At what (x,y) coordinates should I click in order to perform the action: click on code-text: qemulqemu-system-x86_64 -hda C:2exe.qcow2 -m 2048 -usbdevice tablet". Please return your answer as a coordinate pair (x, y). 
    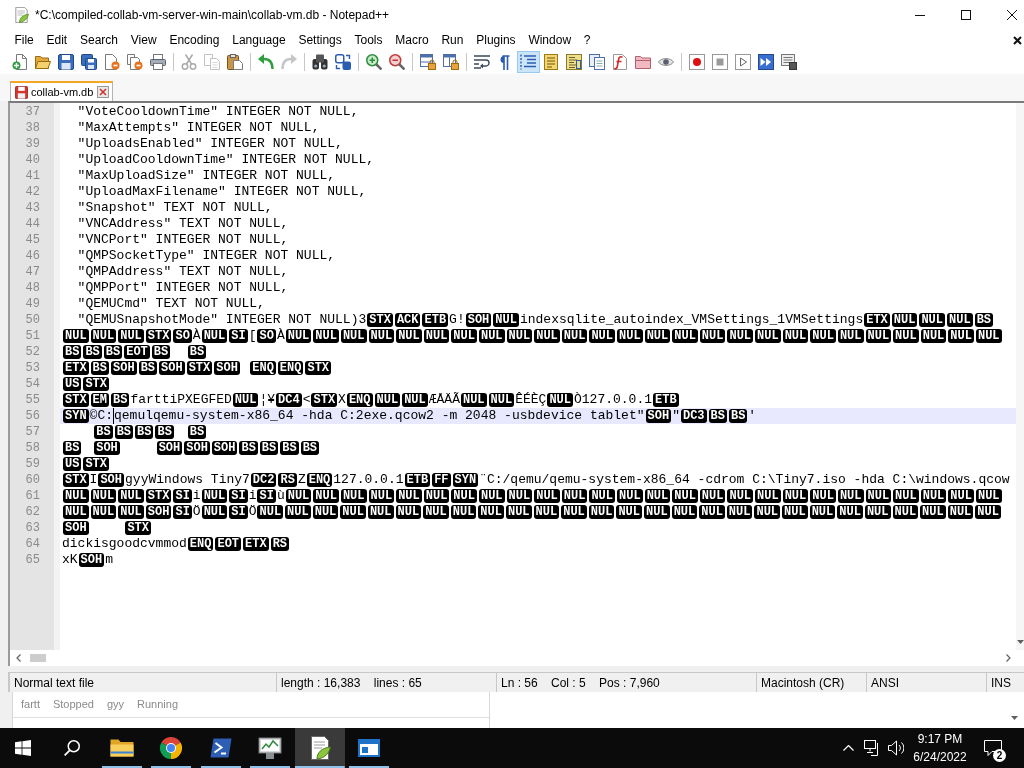
    Looking at the image, I should click on (379, 415).